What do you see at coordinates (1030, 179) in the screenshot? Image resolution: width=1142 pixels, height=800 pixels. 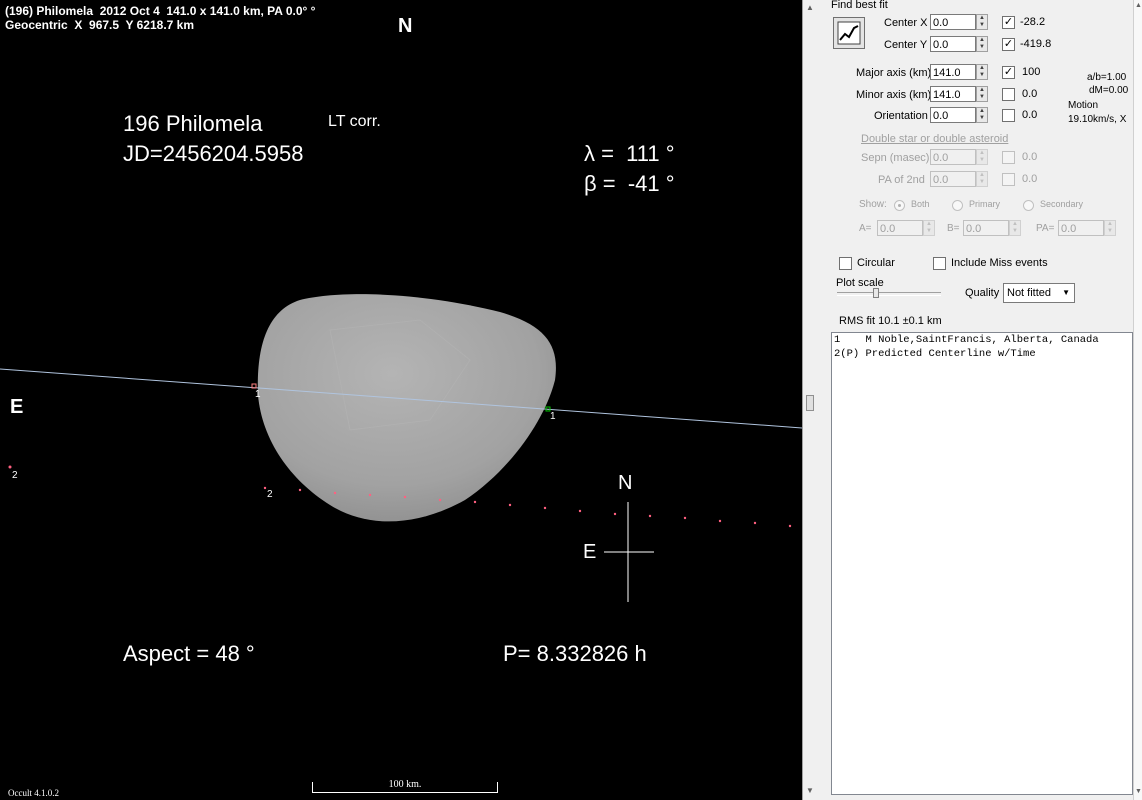 I see `pa-second-fixed-value: 0.0` at bounding box center [1030, 179].